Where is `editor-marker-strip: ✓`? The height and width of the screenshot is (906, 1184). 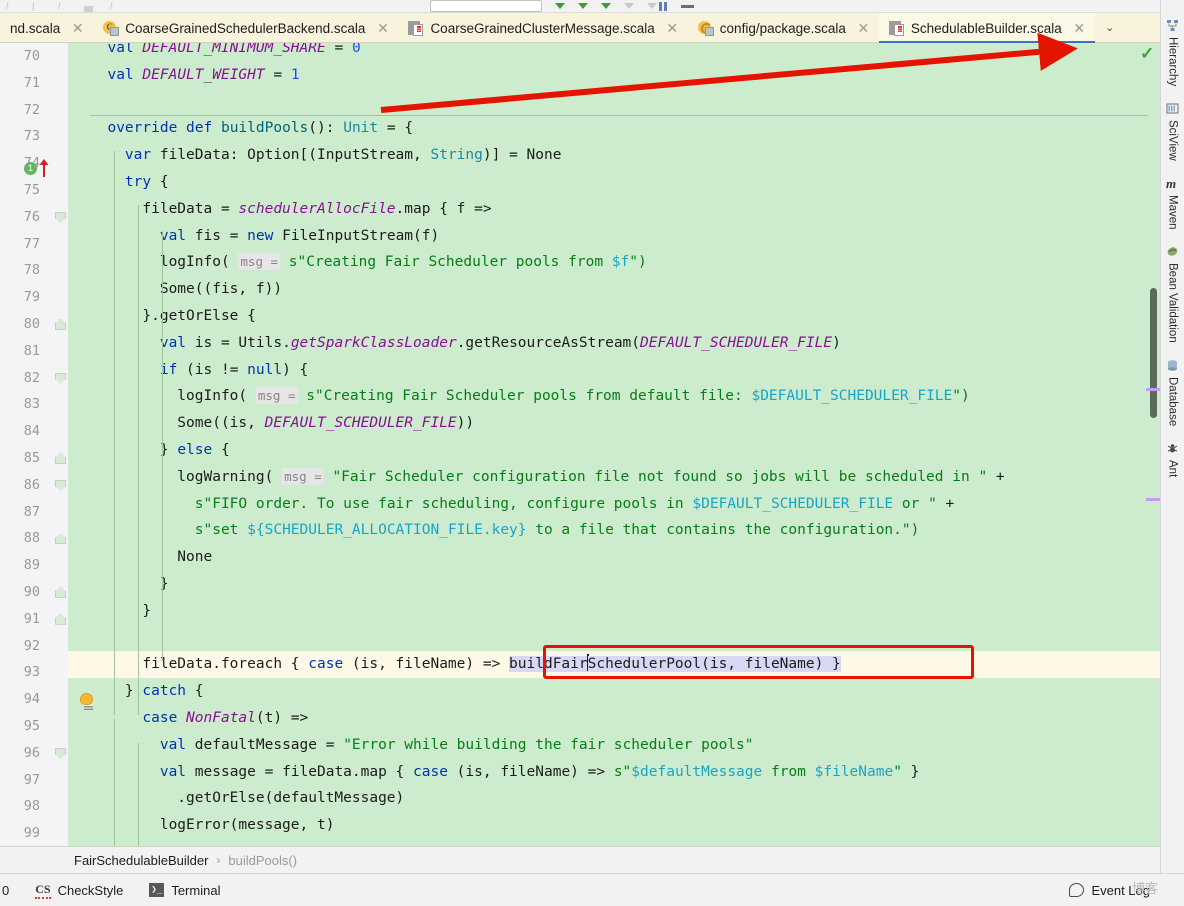
editor-marker-strip: ✓ is located at coordinates (1150, 444).